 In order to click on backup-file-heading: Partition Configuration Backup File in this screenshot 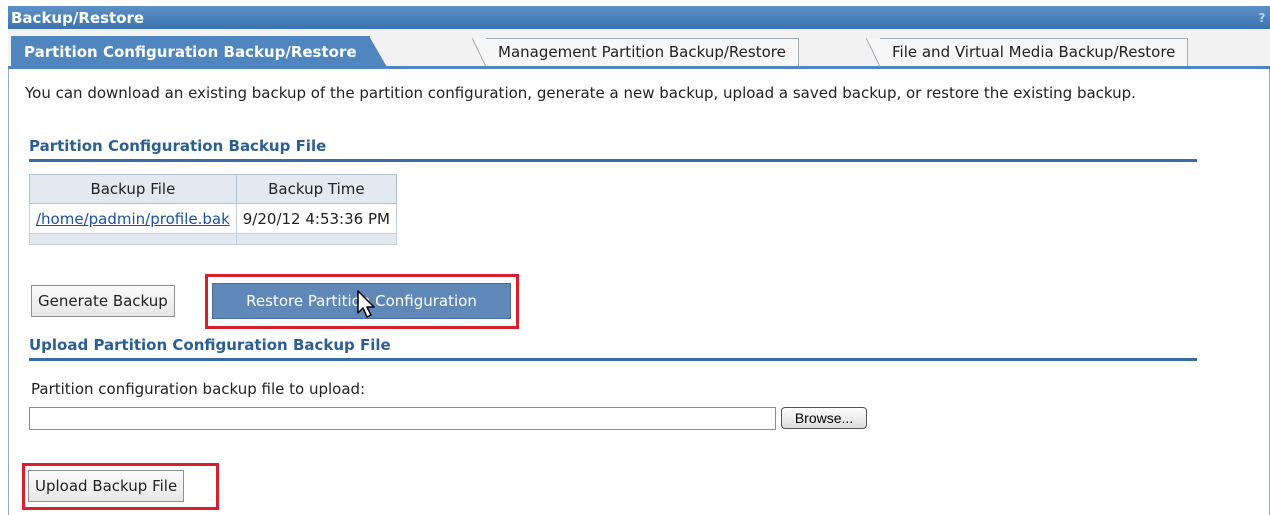, I will do `click(613, 149)`.